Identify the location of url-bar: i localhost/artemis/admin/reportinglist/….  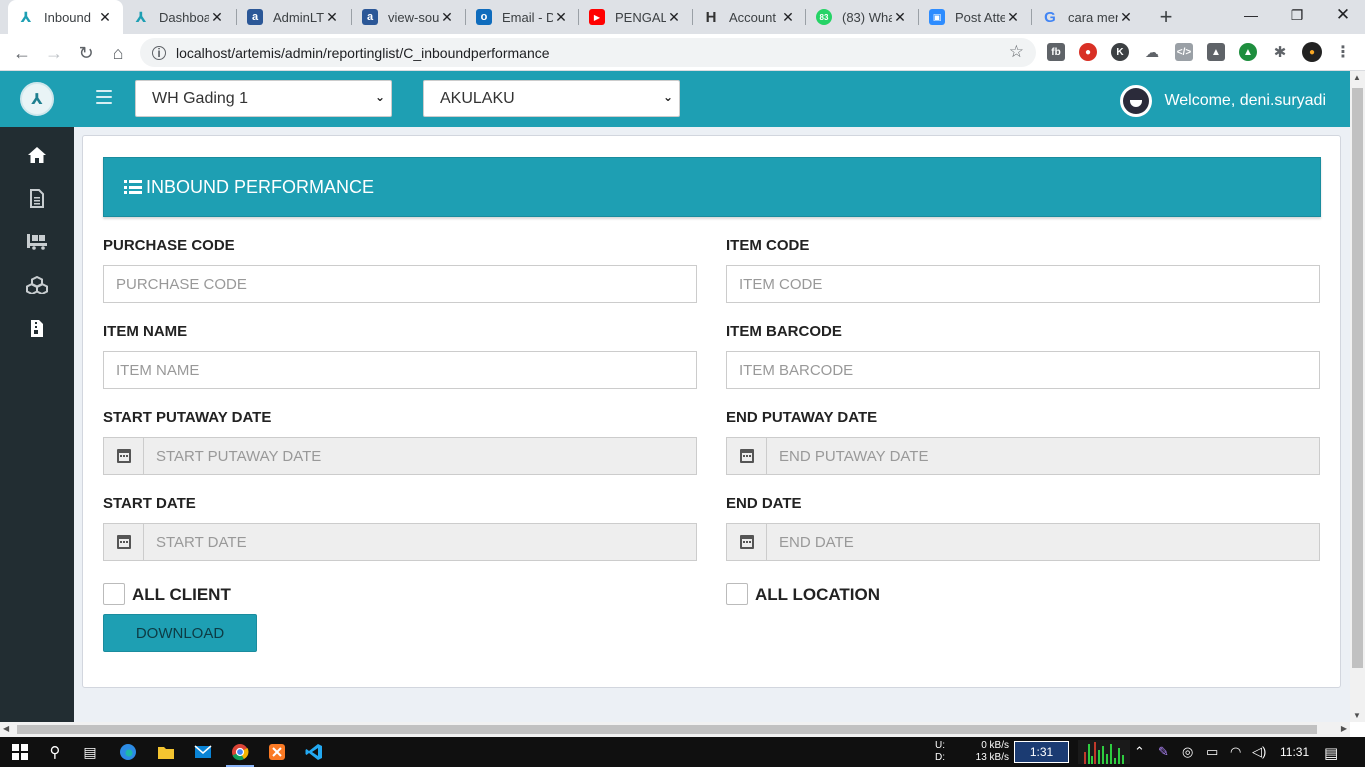
(588, 52).